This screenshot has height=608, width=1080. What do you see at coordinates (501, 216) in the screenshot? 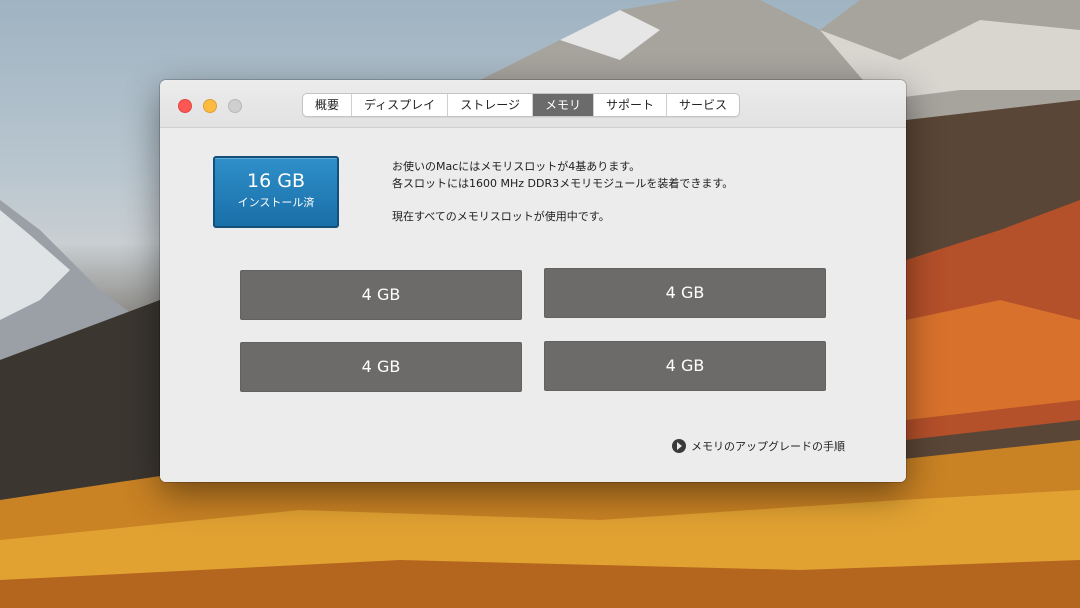
I see `info-slot-status: 現在すべてのメモリスロットが使用中です。` at bounding box center [501, 216].